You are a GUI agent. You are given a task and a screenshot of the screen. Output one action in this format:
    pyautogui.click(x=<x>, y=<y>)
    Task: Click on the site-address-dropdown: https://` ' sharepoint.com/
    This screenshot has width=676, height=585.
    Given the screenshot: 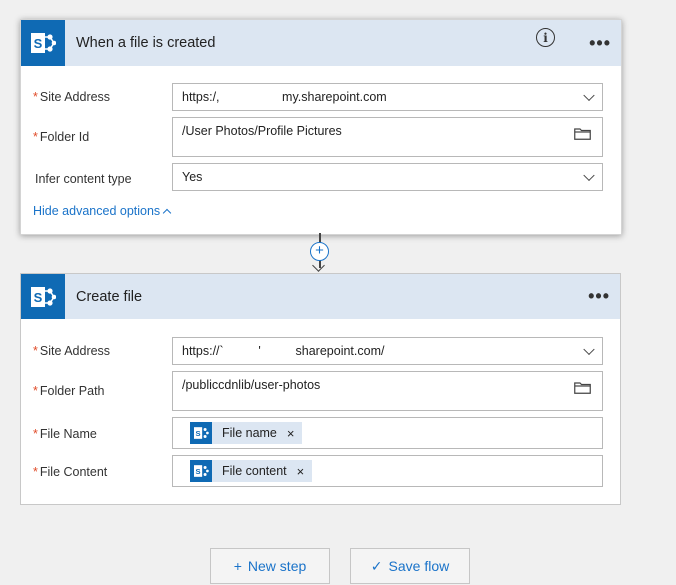 What is the action you would take?
    pyautogui.click(x=387, y=351)
    